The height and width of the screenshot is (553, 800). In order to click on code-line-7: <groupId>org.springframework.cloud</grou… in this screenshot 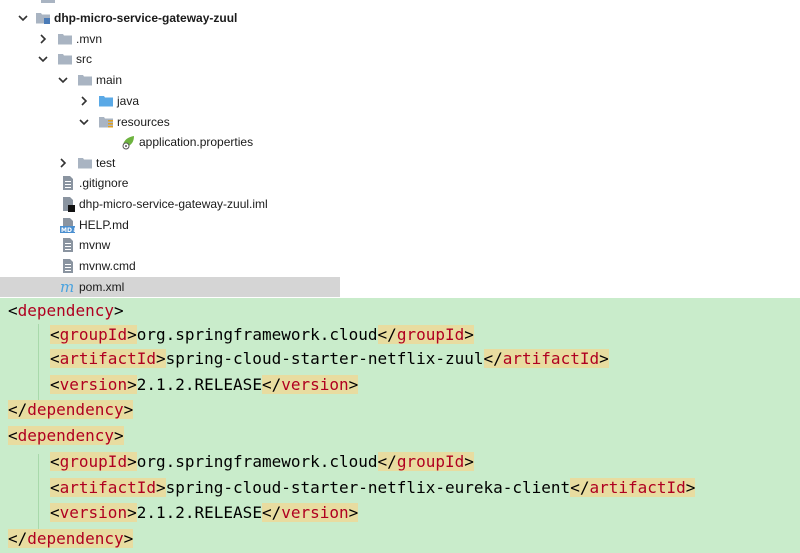, I will do `click(262, 461)`.